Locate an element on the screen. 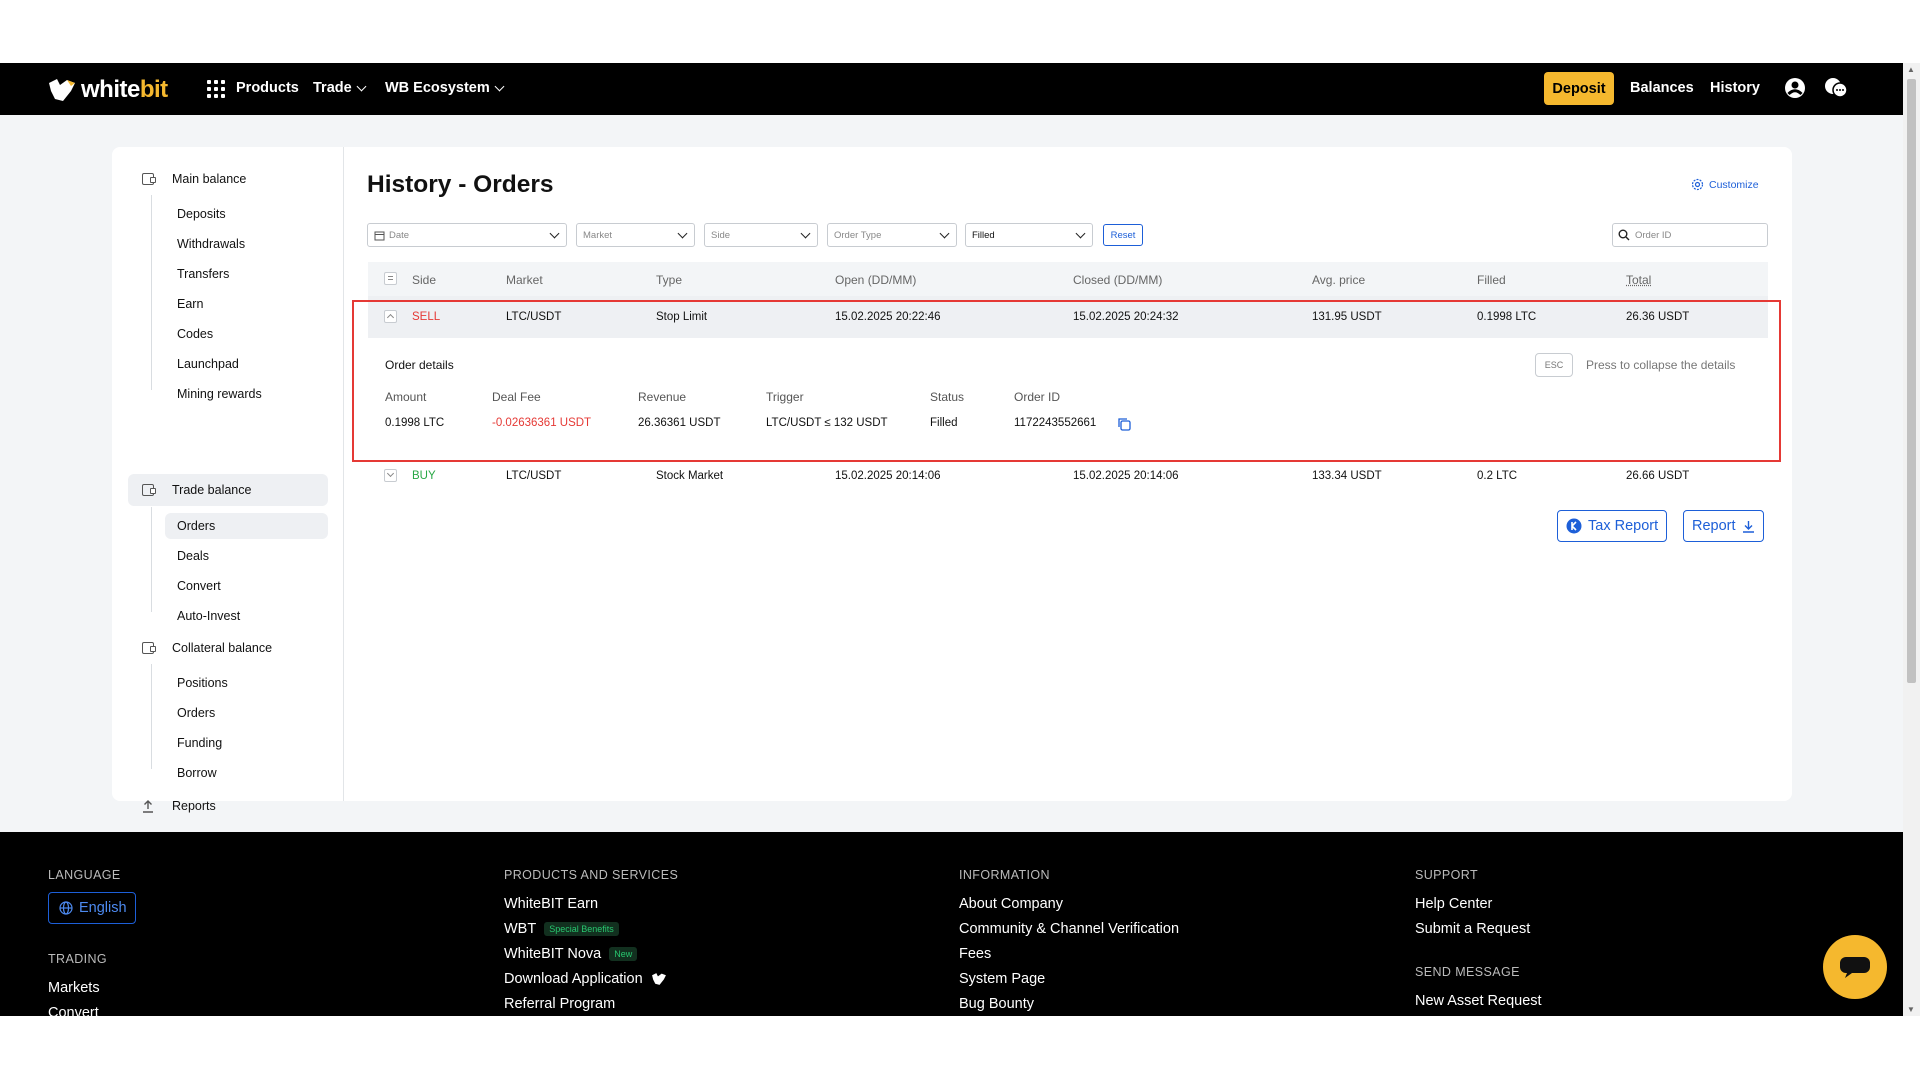 This screenshot has width=1920, height=1080. sidebar-item-convert: Convert is located at coordinates (246, 586).